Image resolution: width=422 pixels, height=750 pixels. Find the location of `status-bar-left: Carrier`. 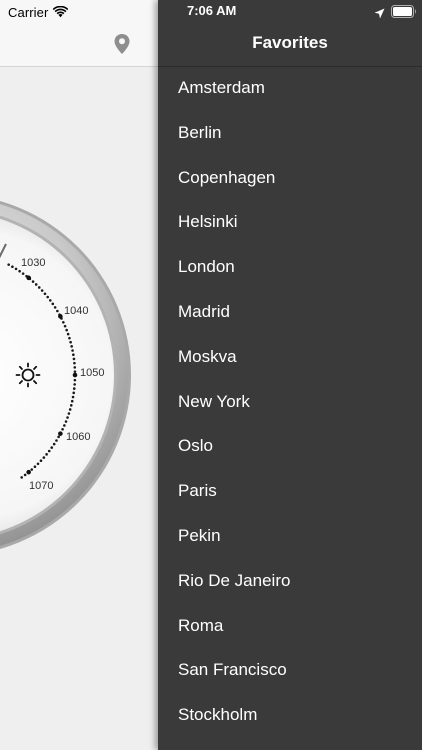

status-bar-left: Carrier is located at coordinates (38, 12).